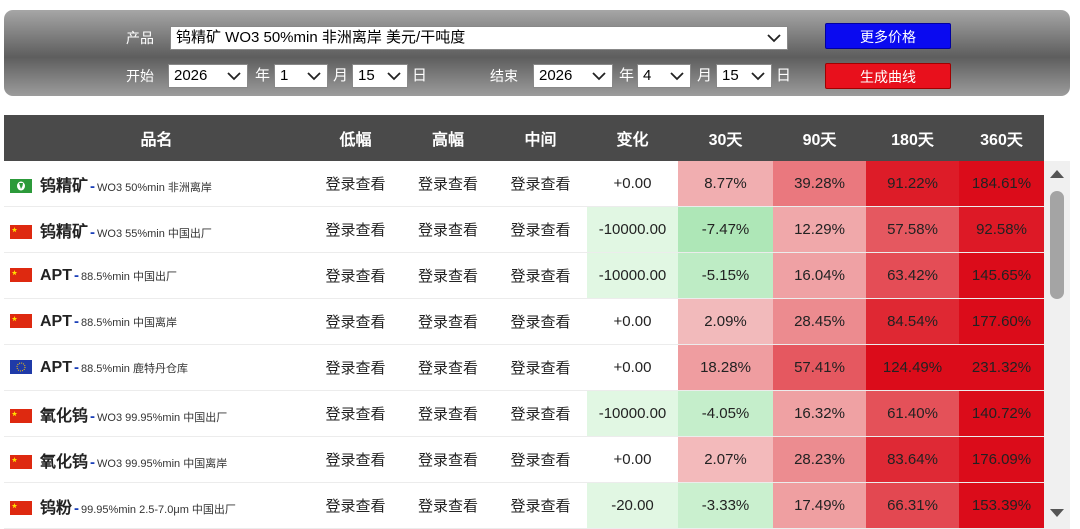 The width and height of the screenshot is (1080, 529). What do you see at coordinates (819, 321) in the screenshot?
I see `cell-90d: 28.45%` at bounding box center [819, 321].